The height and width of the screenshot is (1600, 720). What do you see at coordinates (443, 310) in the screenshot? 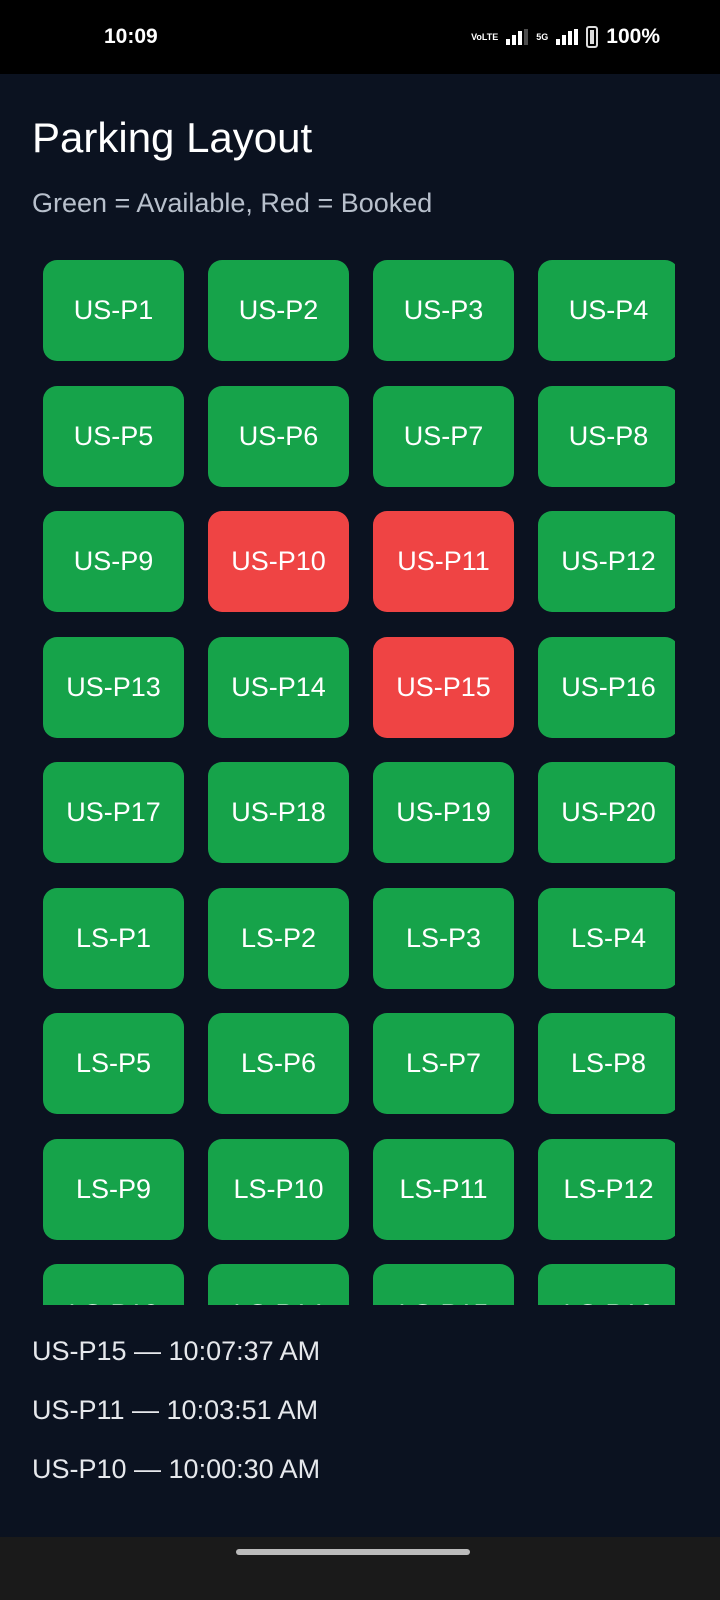
I see `parking-spot-us-p3: US-P3` at bounding box center [443, 310].